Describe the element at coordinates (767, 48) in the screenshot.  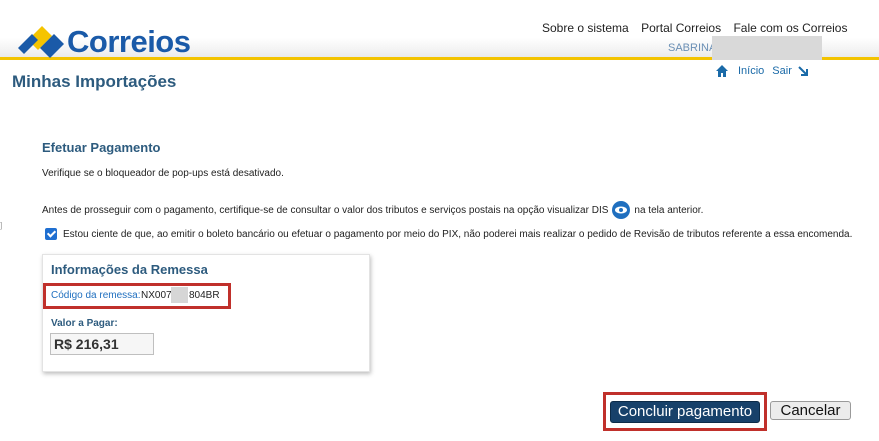
I see `user-name-redaction` at that location.